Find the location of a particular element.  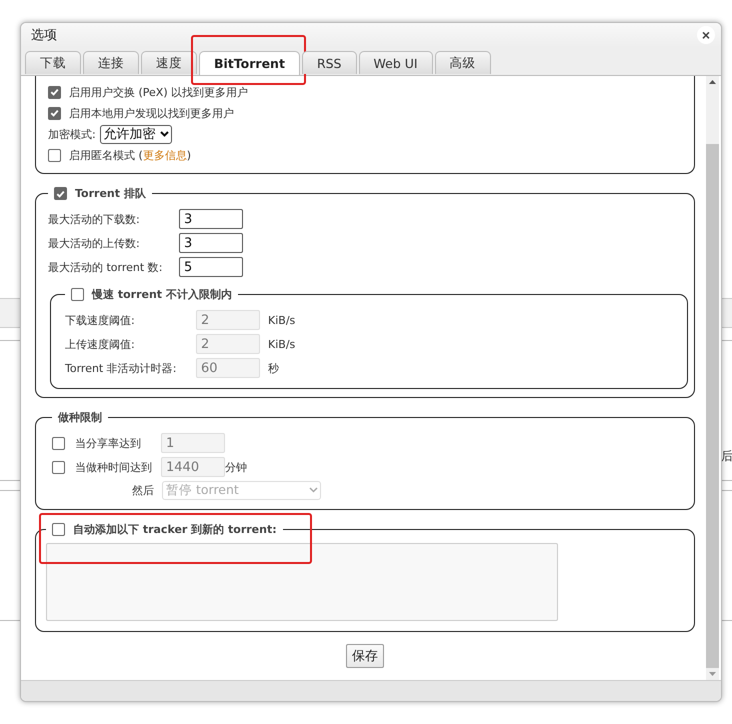

option-label: 当做种时间达到 is located at coordinates (114, 467).